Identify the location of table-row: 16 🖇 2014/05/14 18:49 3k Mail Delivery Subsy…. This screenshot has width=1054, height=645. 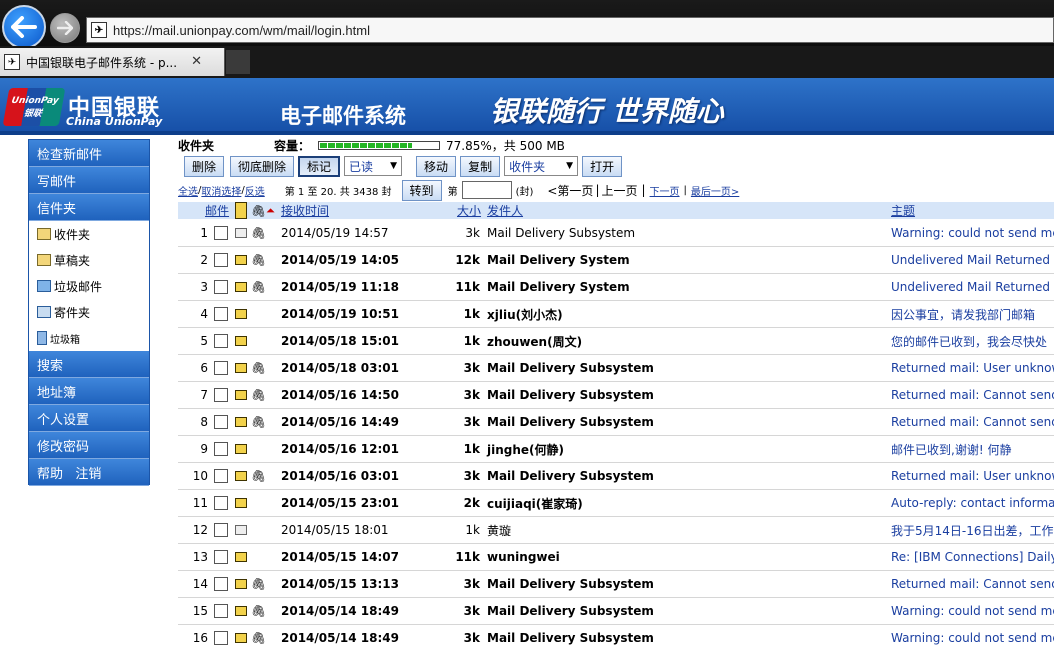
(616, 635).